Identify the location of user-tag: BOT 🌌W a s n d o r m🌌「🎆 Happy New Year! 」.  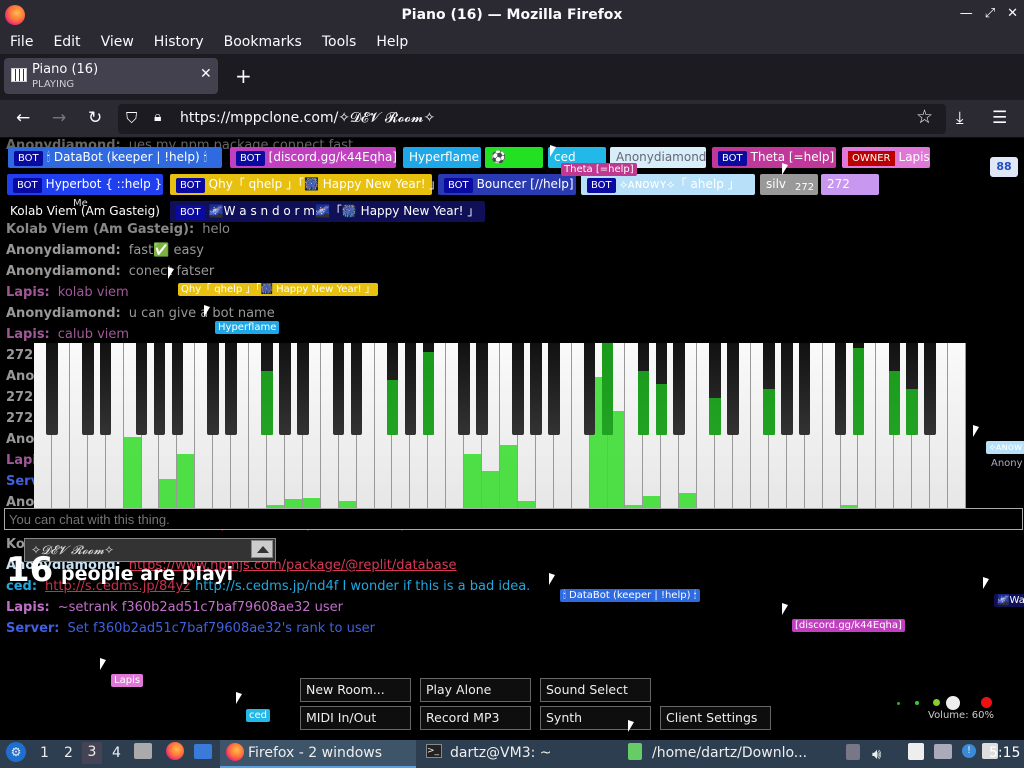
(328, 211).